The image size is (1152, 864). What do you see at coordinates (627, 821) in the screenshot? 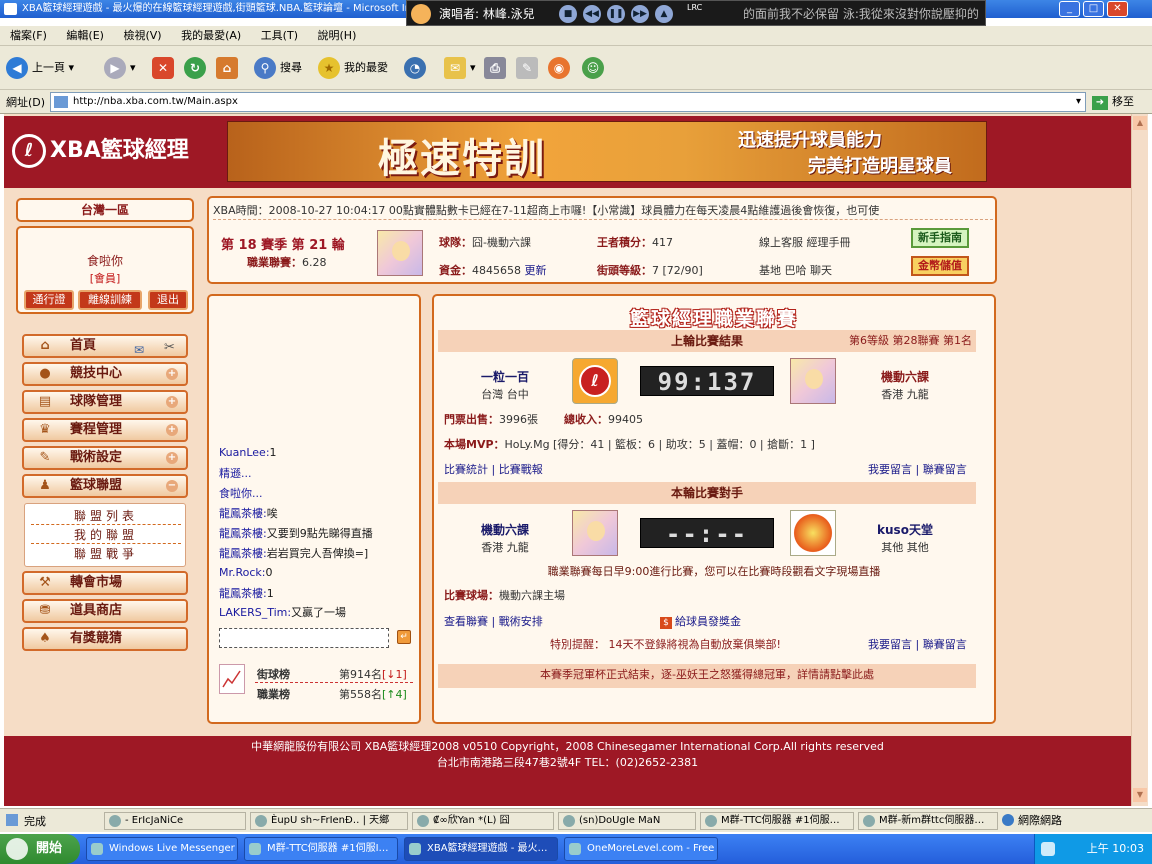
I see `msn-contact: (sn)DoUgIe MaN` at bounding box center [627, 821].